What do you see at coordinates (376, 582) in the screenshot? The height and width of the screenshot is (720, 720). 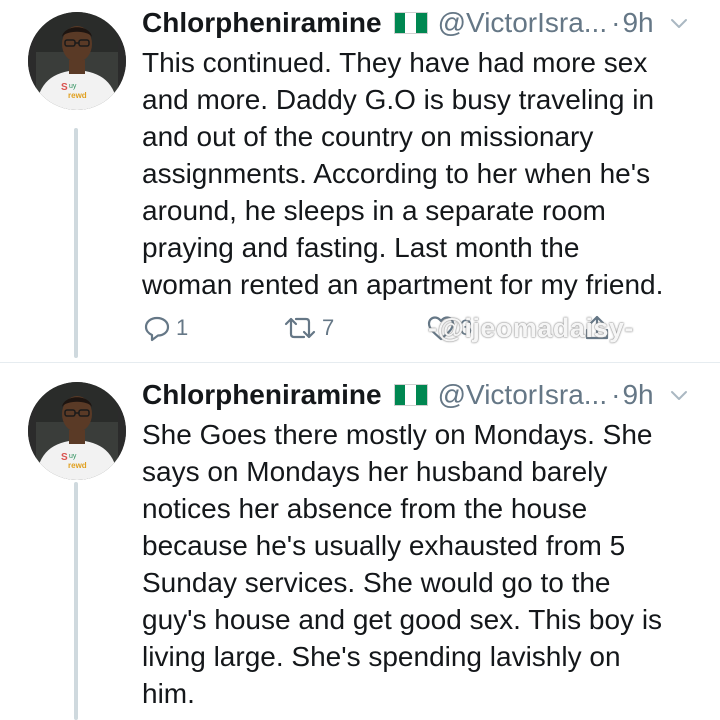 I see `tweet-text-line: Sunday services. She would go to the` at bounding box center [376, 582].